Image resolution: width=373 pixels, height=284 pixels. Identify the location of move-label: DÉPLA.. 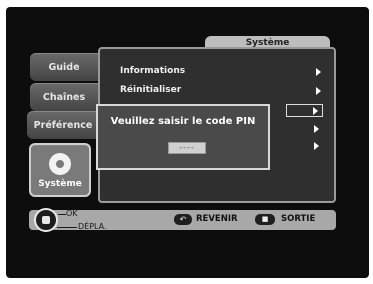
(92, 226).